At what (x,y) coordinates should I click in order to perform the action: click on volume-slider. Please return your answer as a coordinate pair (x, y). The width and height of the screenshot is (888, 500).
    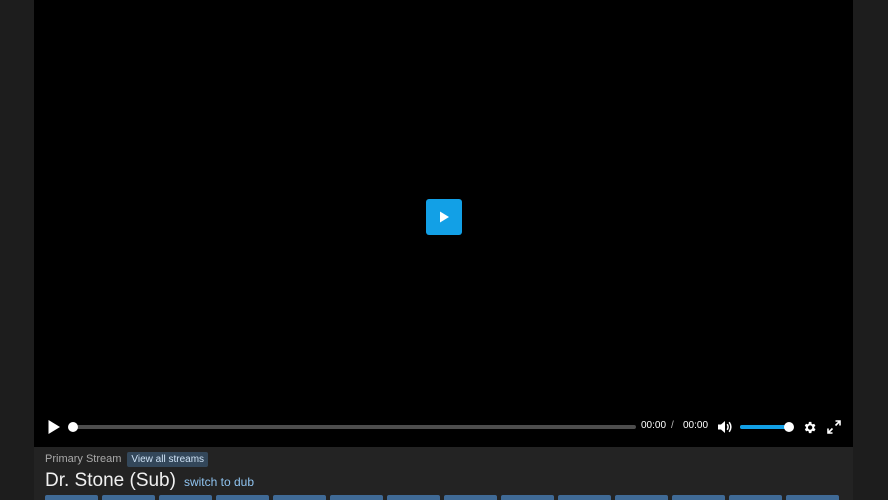
    Looking at the image, I should click on (767, 427).